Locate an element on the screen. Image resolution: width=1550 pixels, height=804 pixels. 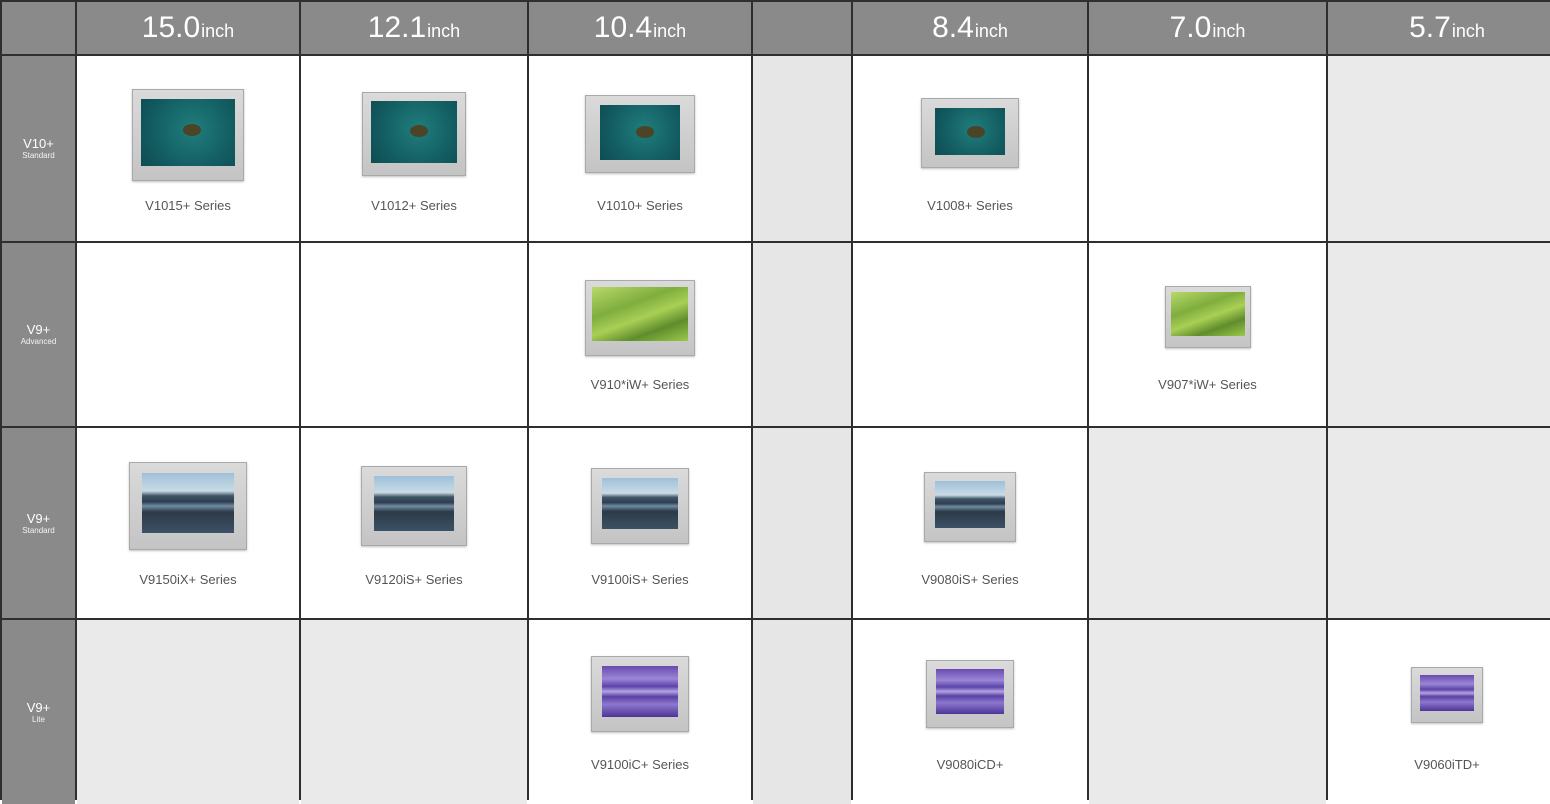
product-cell-v907iw: V907*iW+ Series is located at coordinates (1207, 334).